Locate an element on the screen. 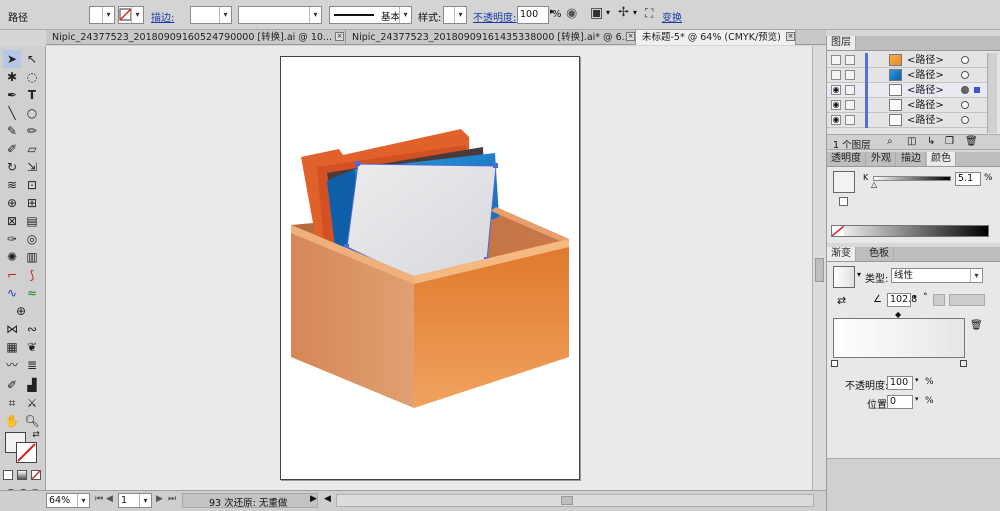 The image size is (1000, 511). artboard-tool-icon: ⌐ is located at coordinates (12, 275).